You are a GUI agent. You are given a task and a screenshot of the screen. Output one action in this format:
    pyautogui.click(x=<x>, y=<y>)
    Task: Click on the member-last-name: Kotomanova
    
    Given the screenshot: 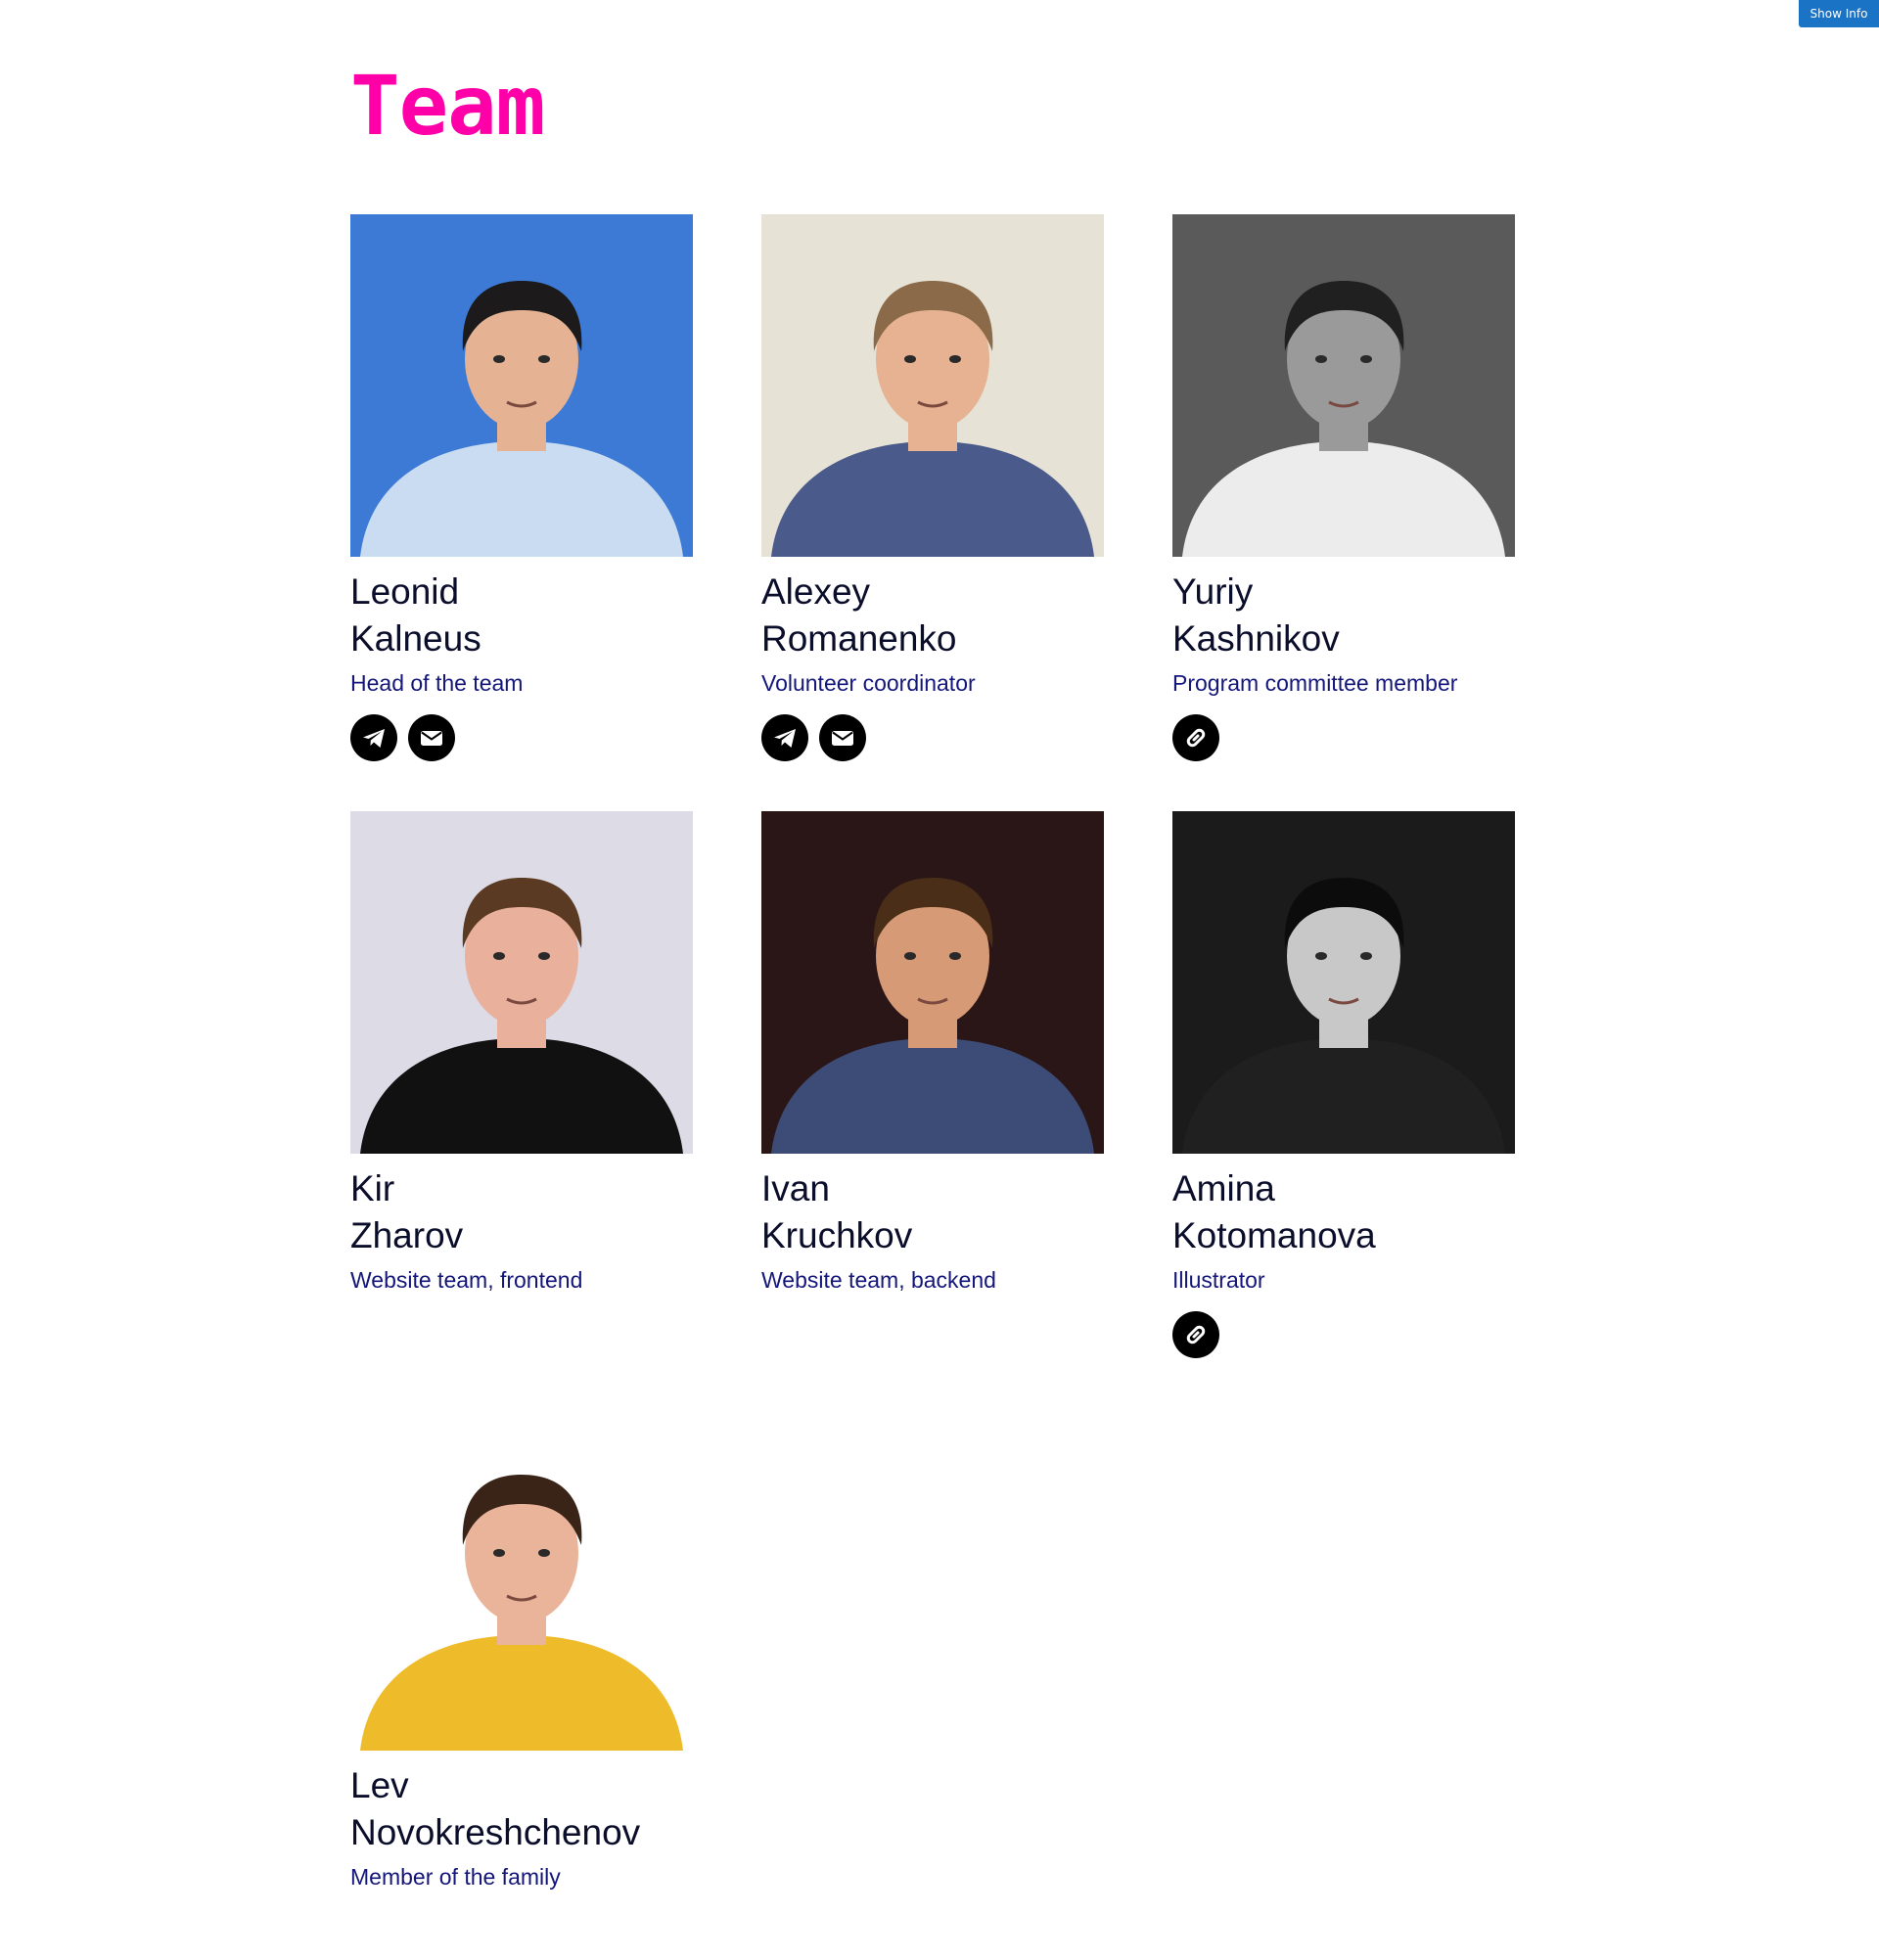 What is the action you would take?
    pyautogui.click(x=1274, y=1235)
    